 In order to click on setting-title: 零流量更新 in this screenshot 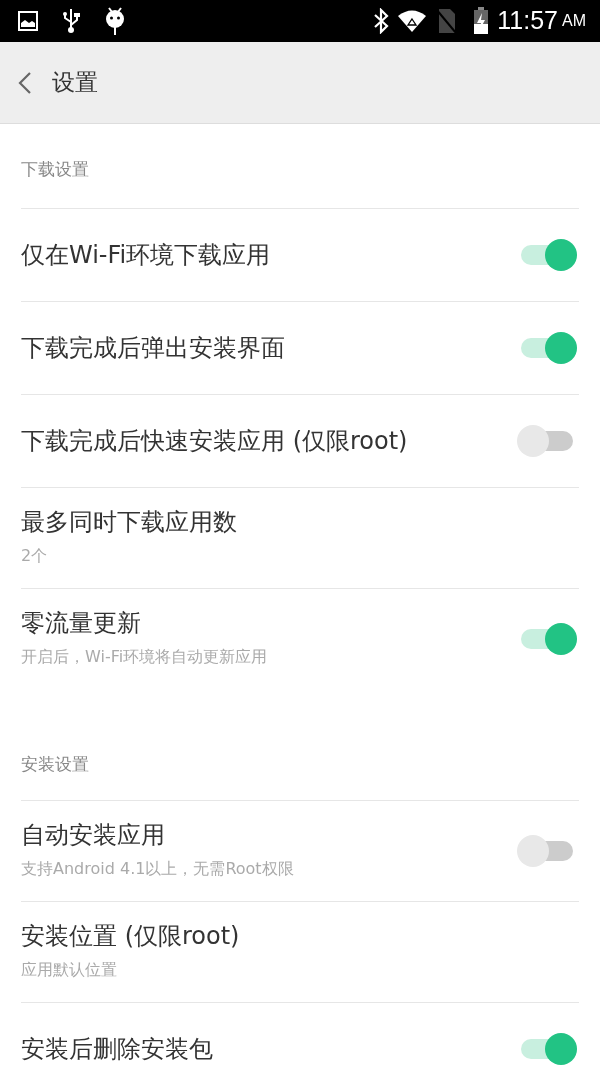, I will do `click(81, 623)`.